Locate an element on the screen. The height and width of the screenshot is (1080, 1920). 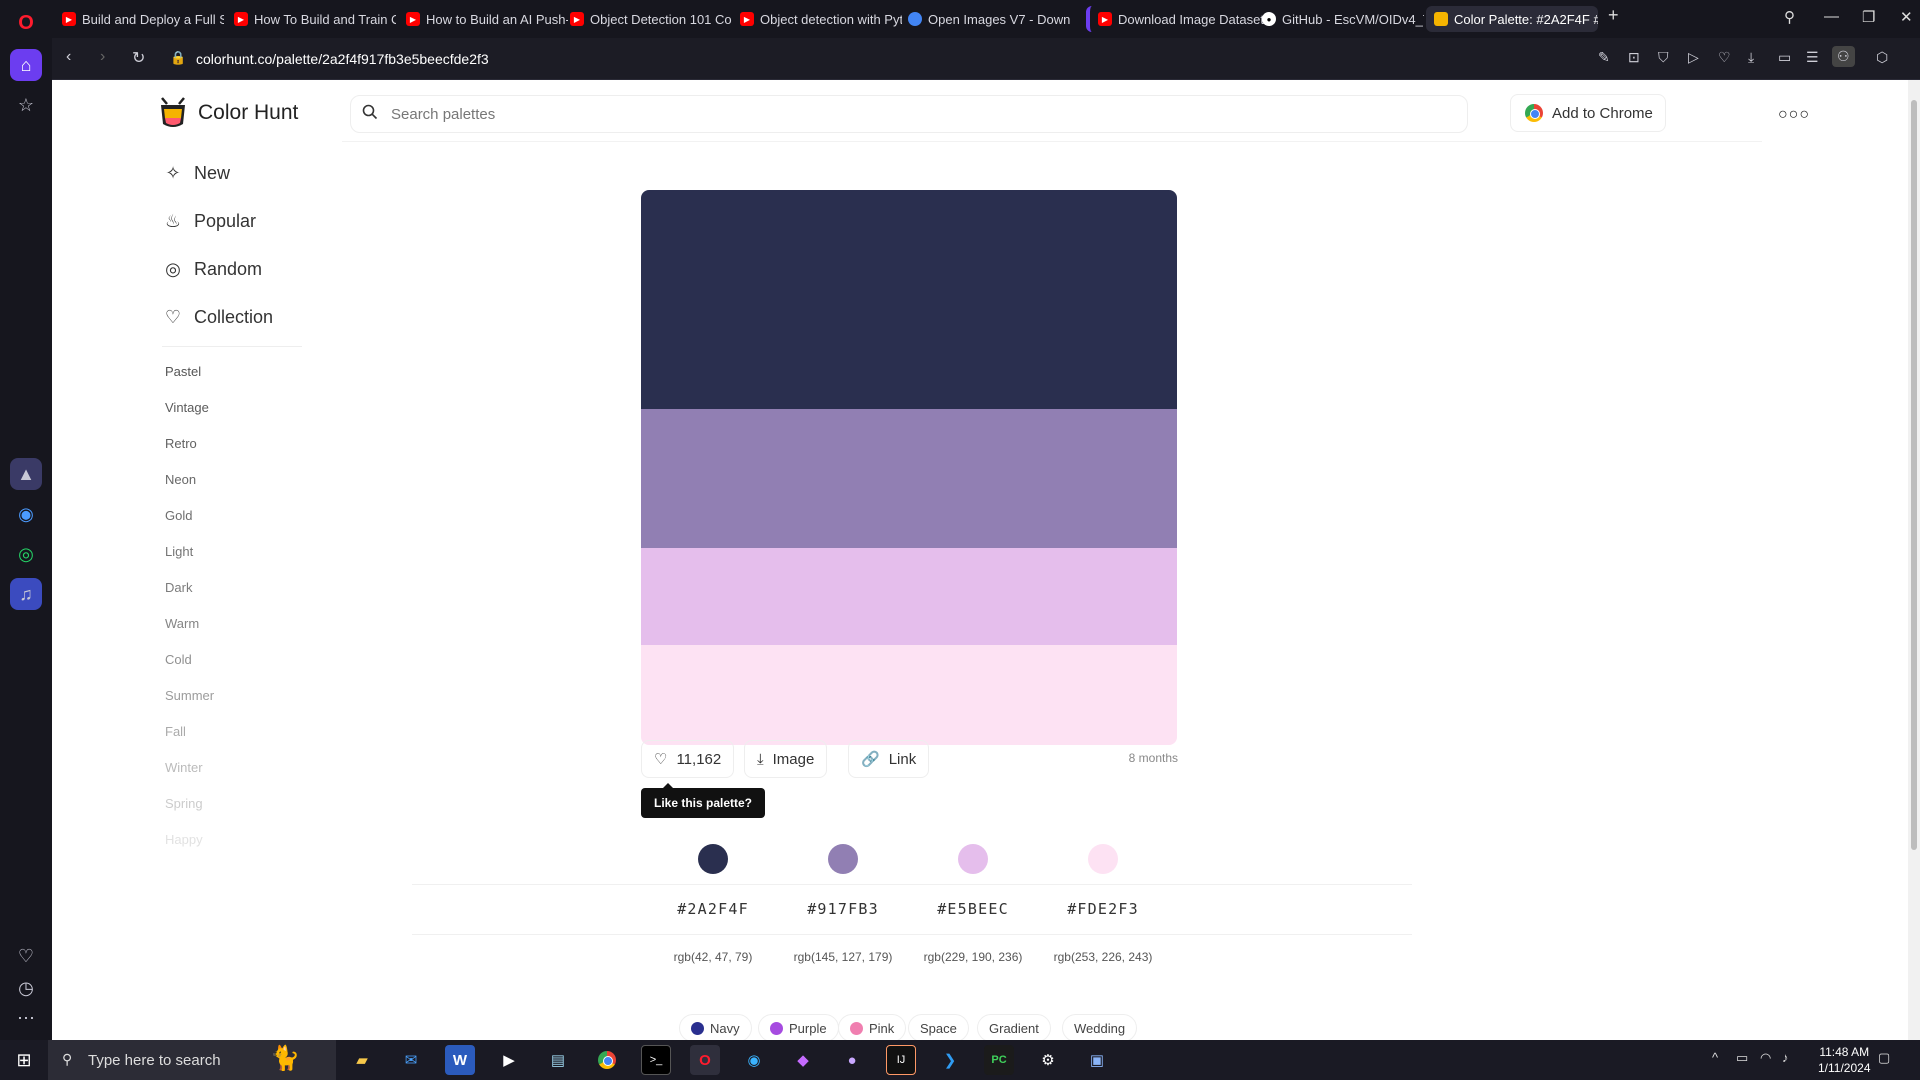
browser-tab: ▶ How To Build and Train Cu is located at coordinates (311, 19).